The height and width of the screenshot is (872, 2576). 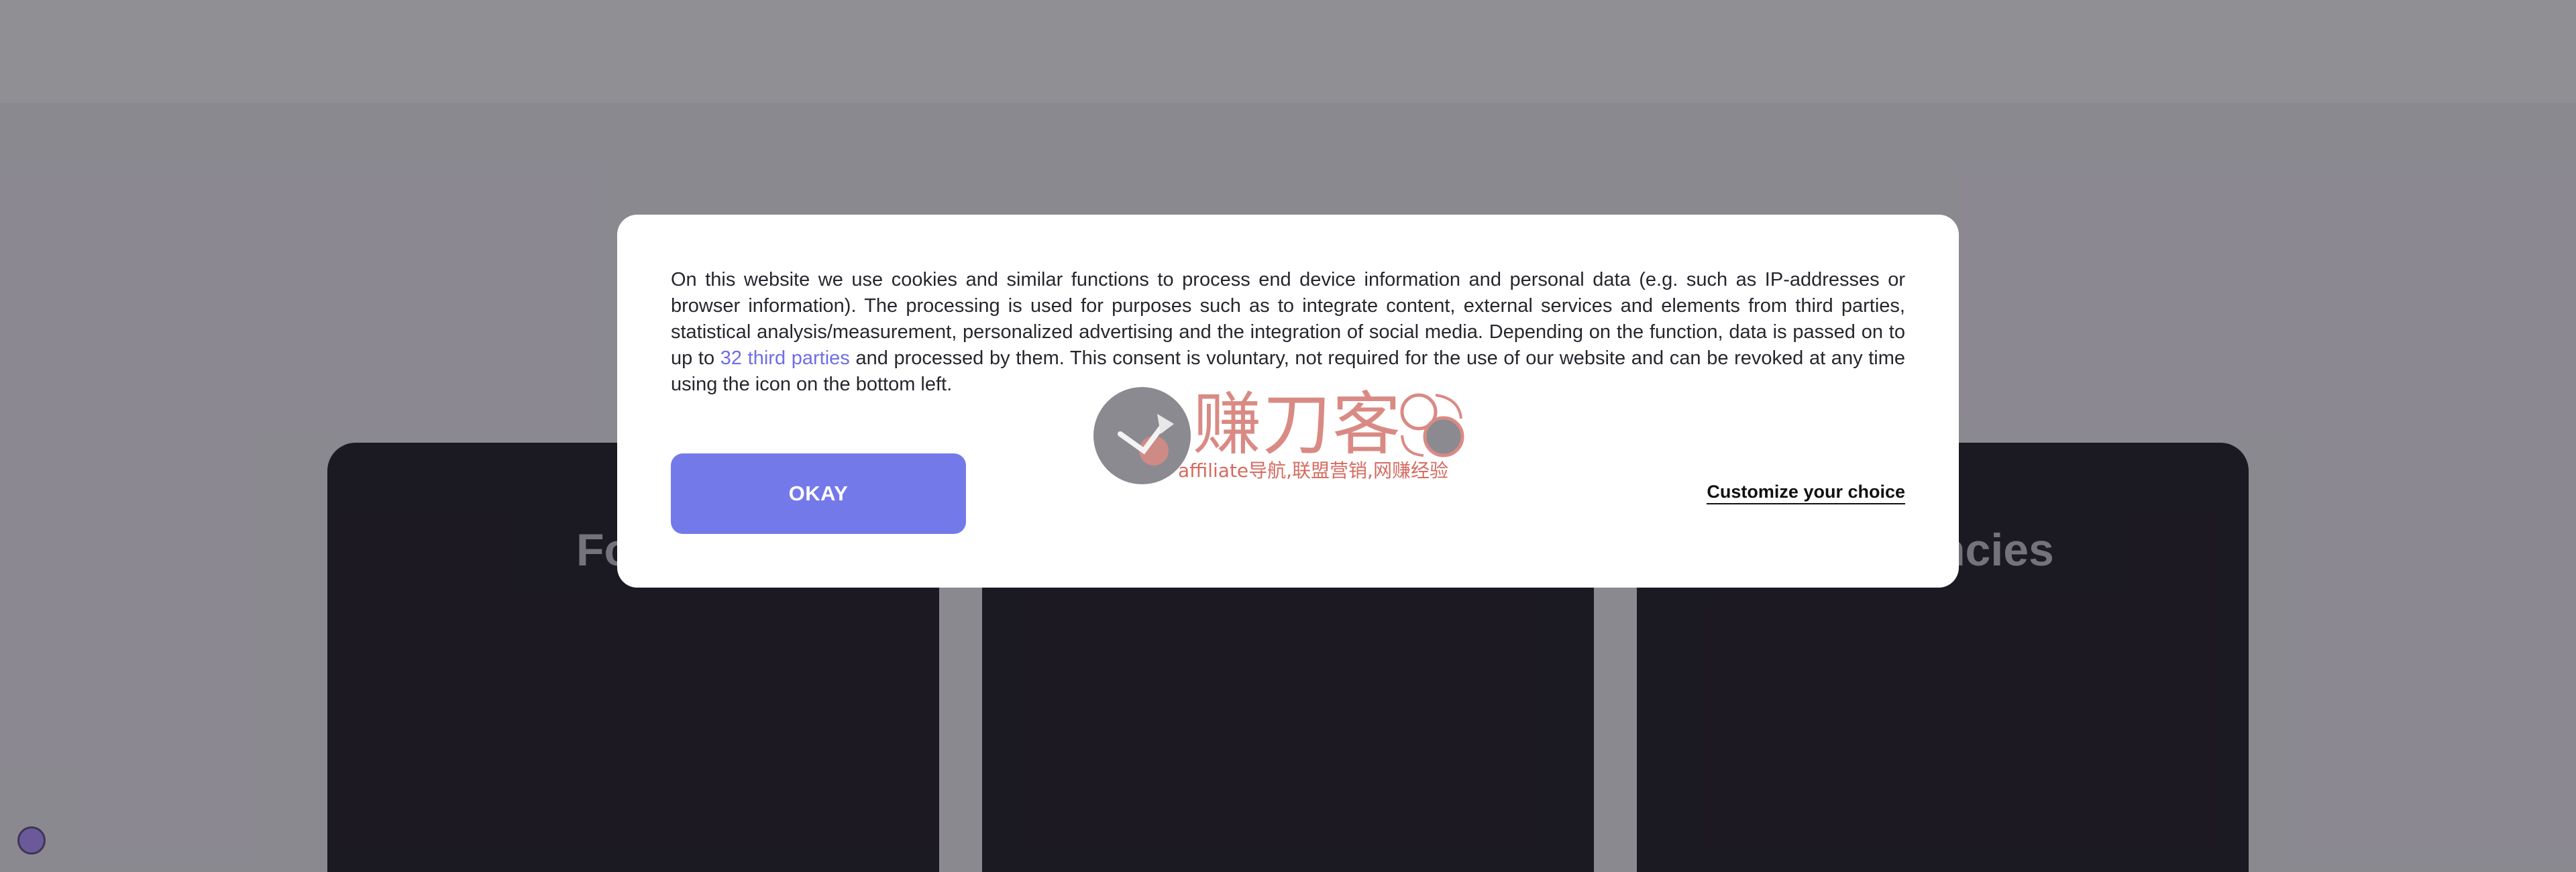 I want to click on okay-button: OKAY, so click(x=818, y=494).